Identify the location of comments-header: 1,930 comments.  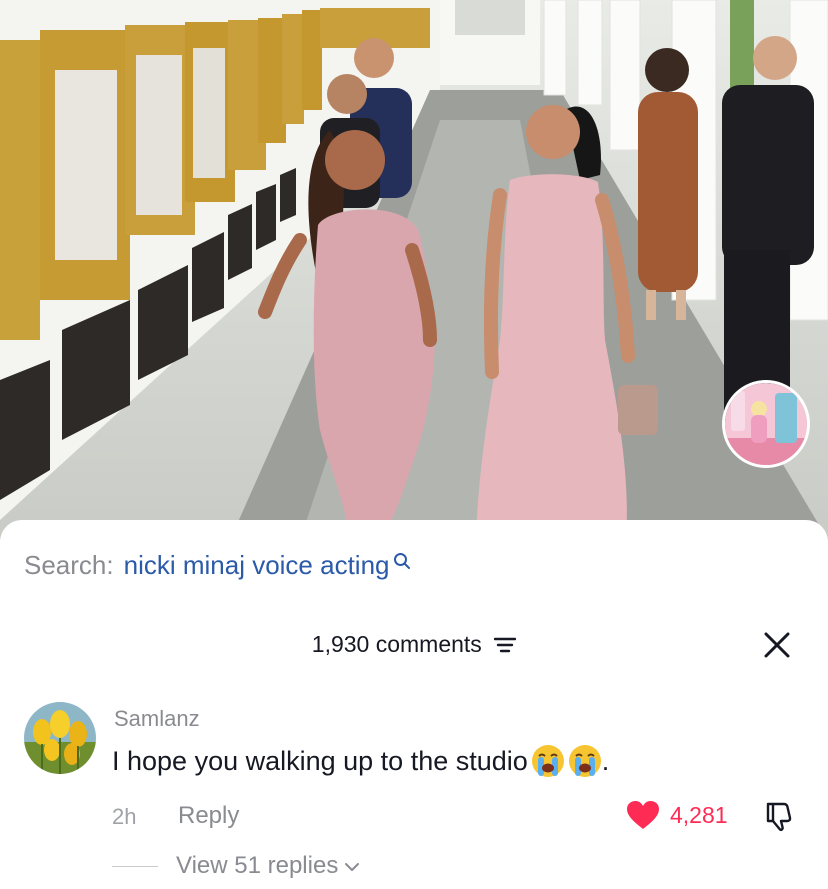
(414, 644).